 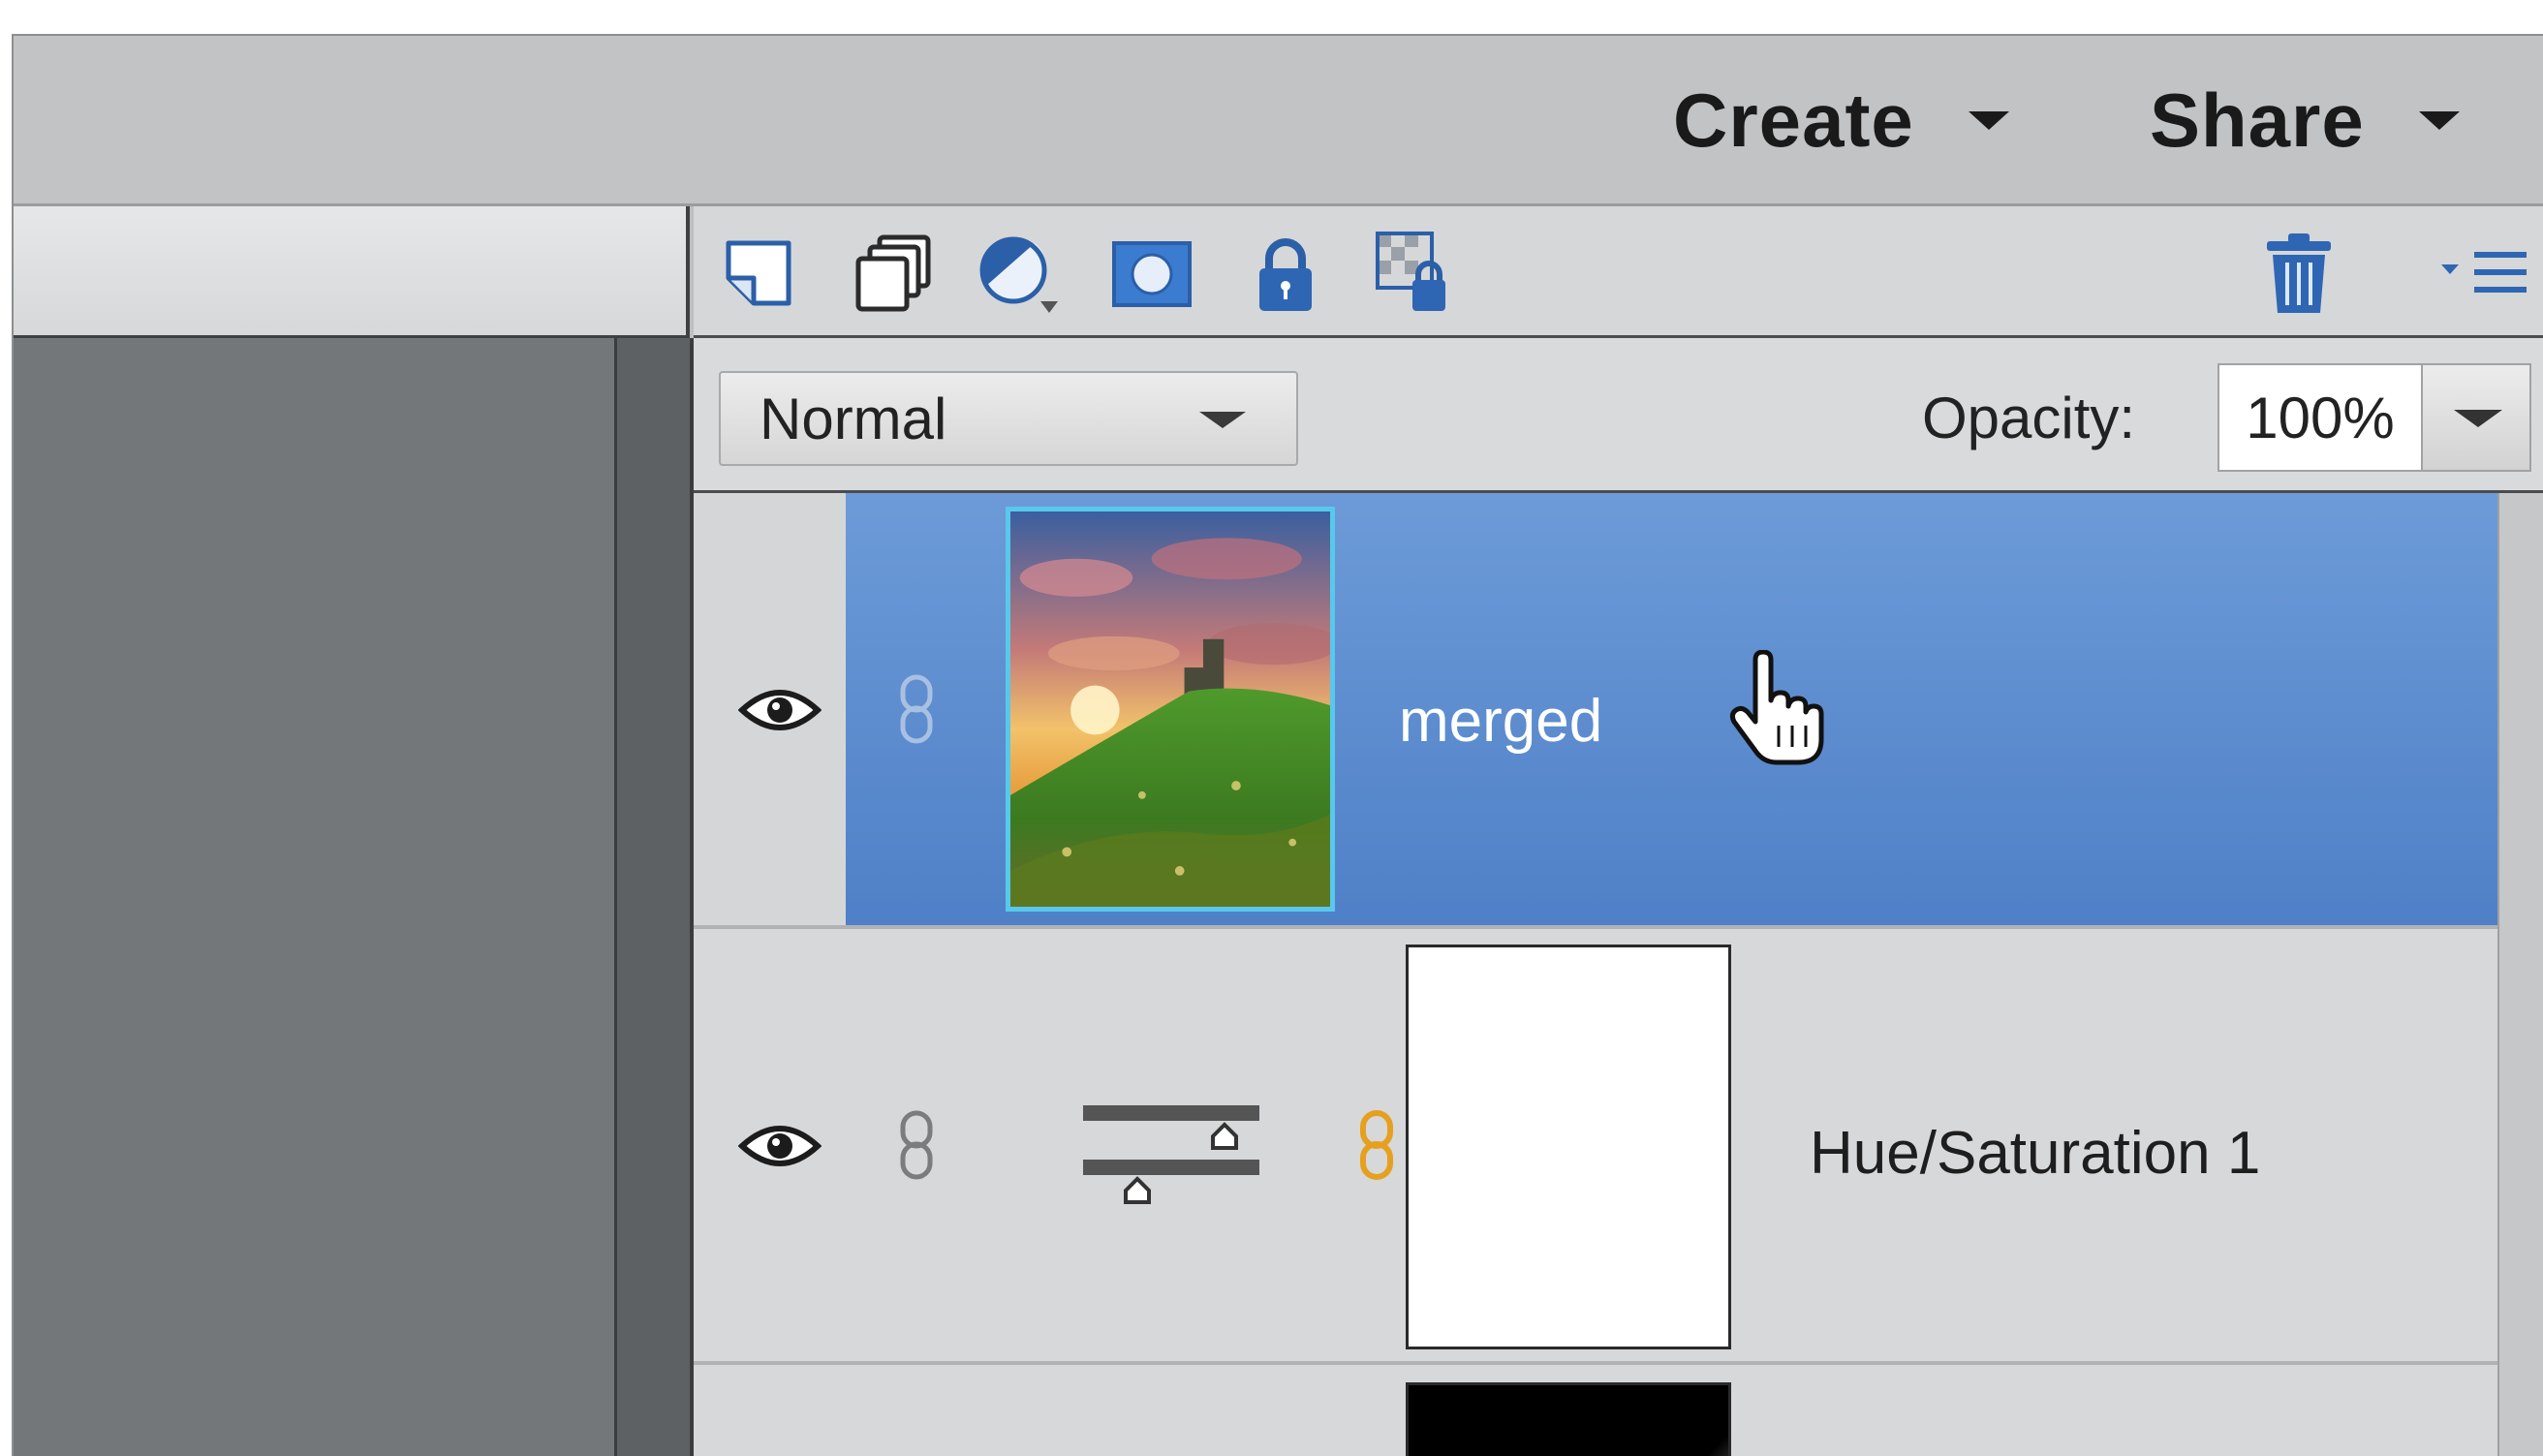 I want to click on opacity-dropdown-button, so click(x=2476, y=417).